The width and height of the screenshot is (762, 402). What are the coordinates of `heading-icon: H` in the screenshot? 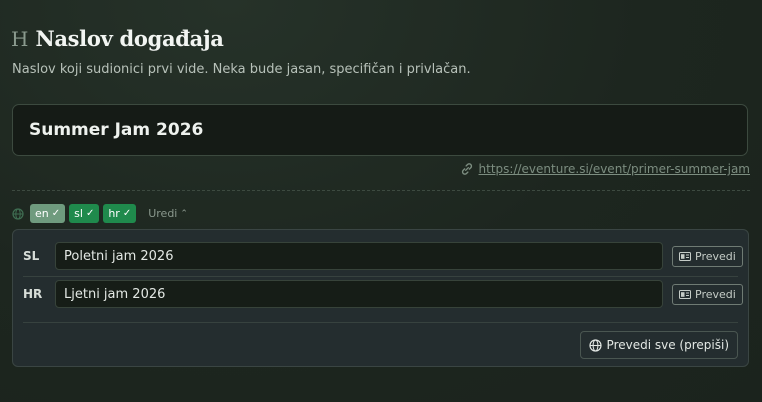 It's located at (20, 38).